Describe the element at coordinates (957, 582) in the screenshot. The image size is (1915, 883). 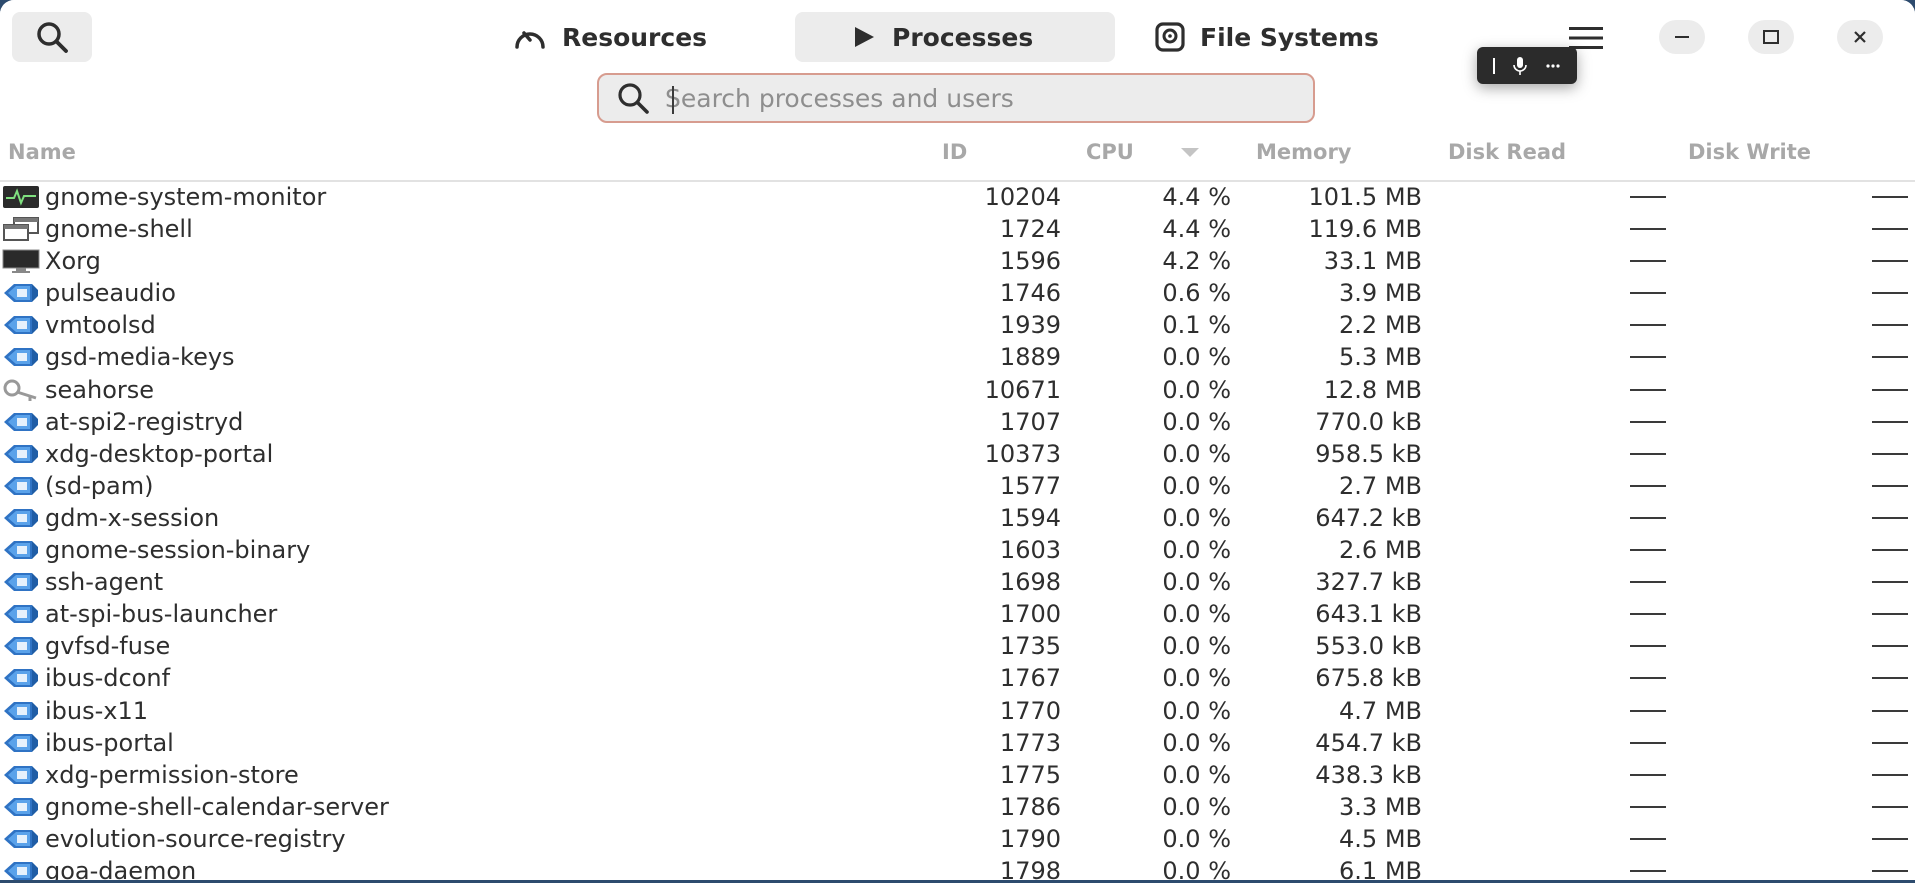
I see `table-row: ssh-agent 1698 0.0 % 327.7 kB — —` at that location.